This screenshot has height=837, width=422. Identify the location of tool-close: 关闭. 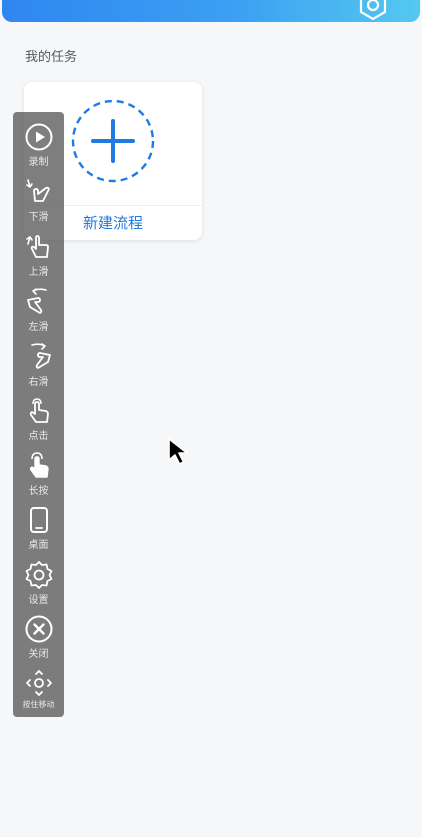
(38, 641).